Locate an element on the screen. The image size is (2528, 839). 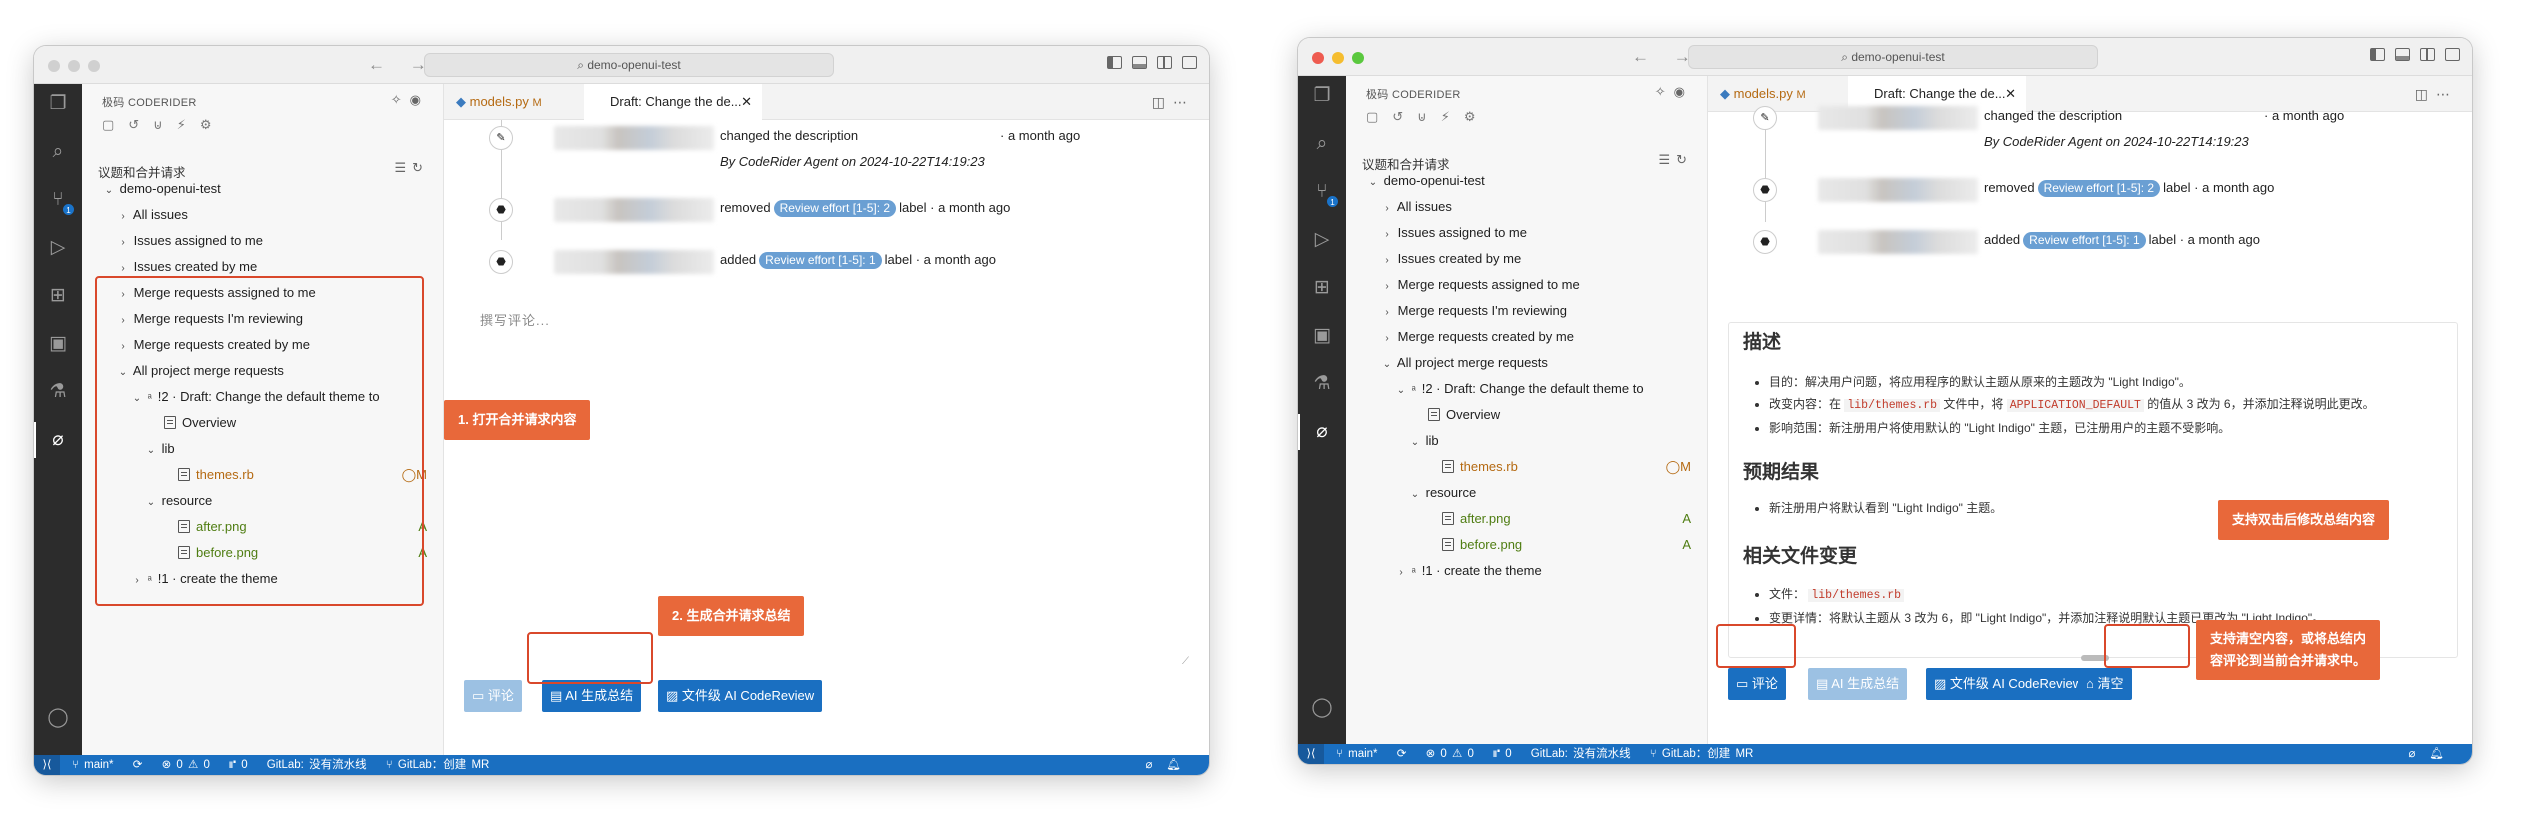
testing-icon: ⚗ is located at coordinates (58, 392).